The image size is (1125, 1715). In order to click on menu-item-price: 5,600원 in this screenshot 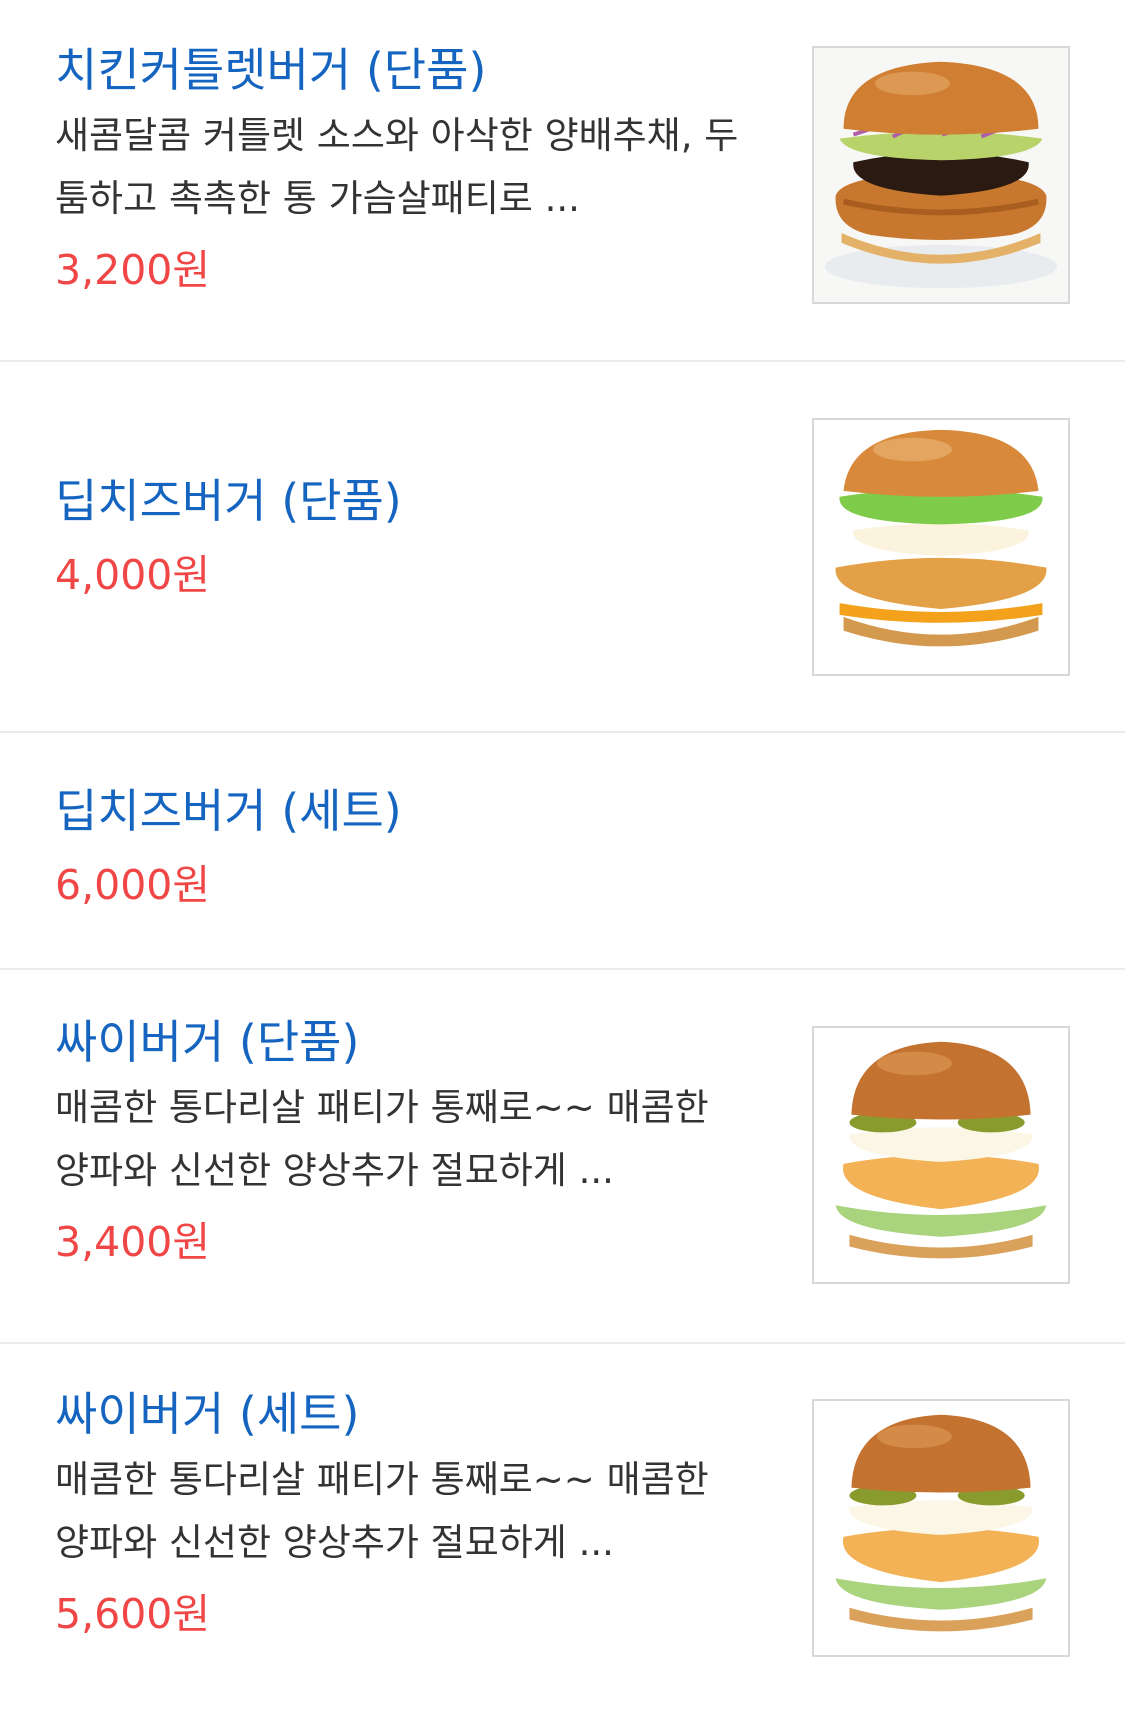, I will do `click(133, 1614)`.